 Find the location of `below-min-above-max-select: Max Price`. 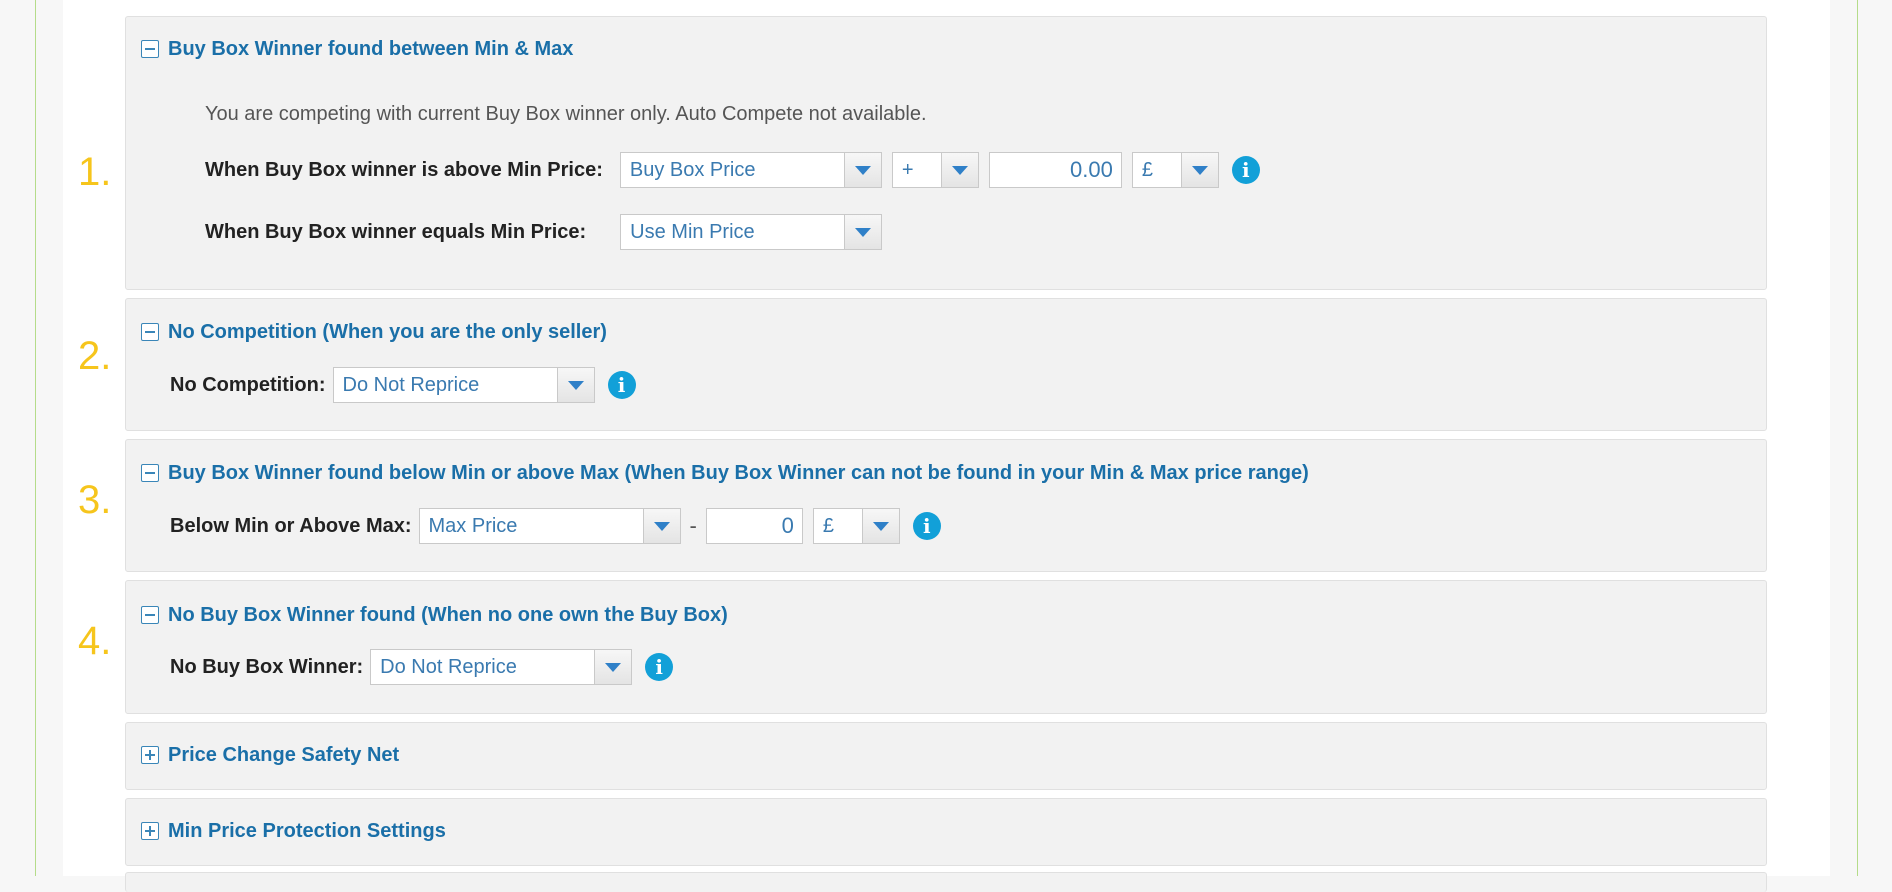

below-min-above-max-select: Max Price is located at coordinates (549, 526).